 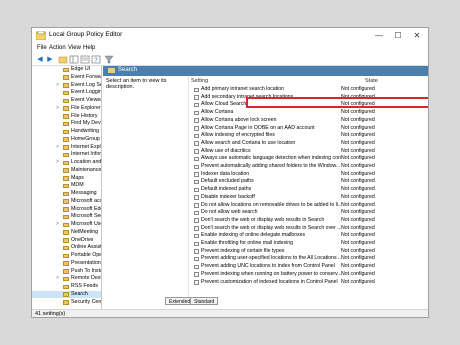 What do you see at coordinates (74, 48) in the screenshot?
I see `menu-view: View` at bounding box center [74, 48].